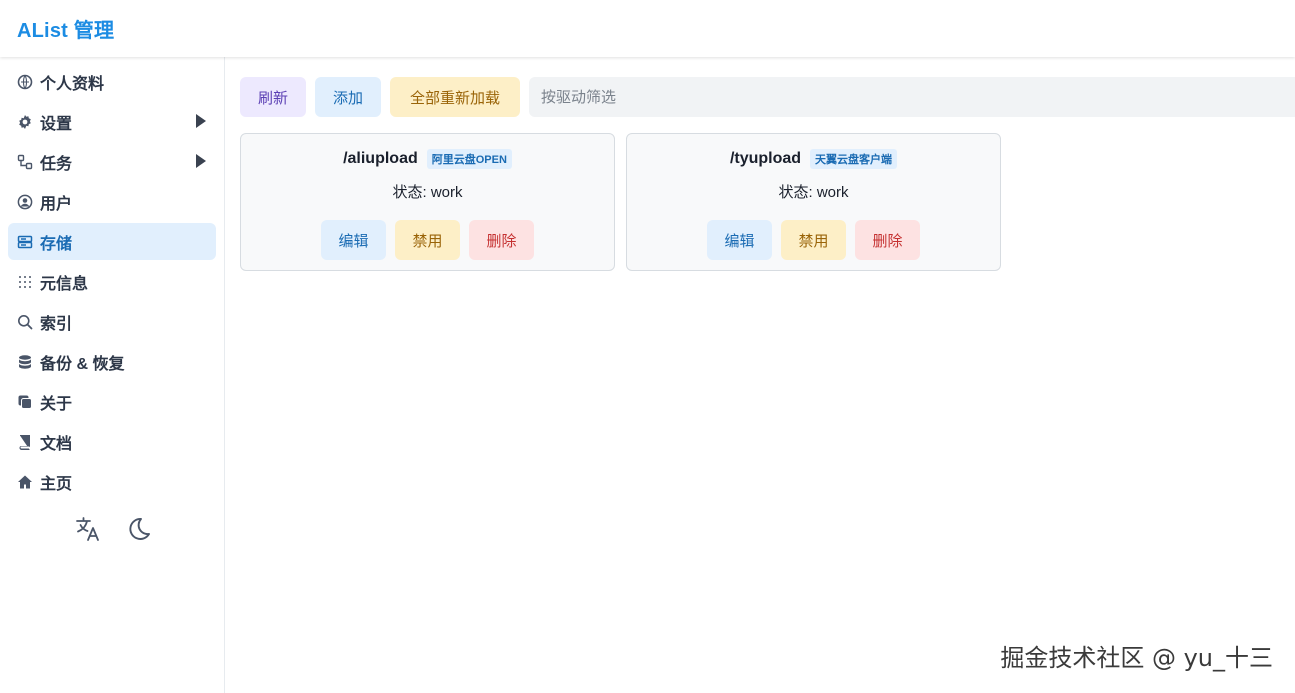 This screenshot has width=1295, height=693. What do you see at coordinates (24, 361) in the screenshot?
I see `database-icon` at bounding box center [24, 361].